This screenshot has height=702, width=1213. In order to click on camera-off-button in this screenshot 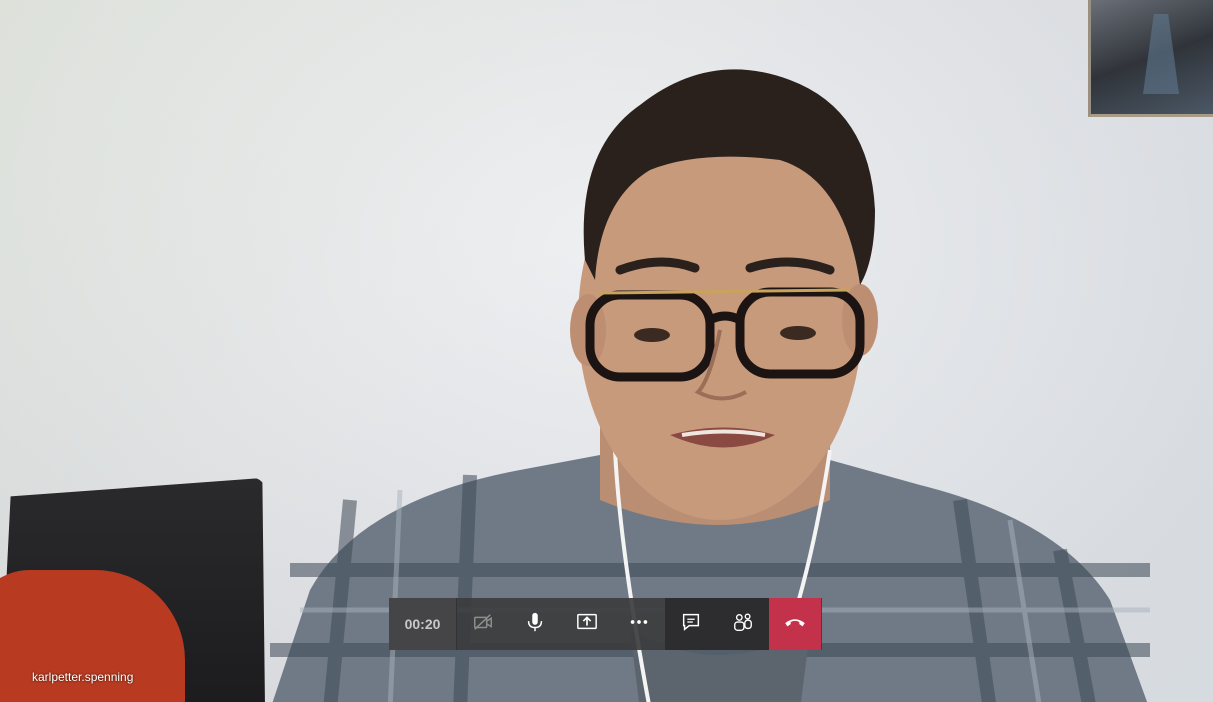, I will do `click(483, 624)`.